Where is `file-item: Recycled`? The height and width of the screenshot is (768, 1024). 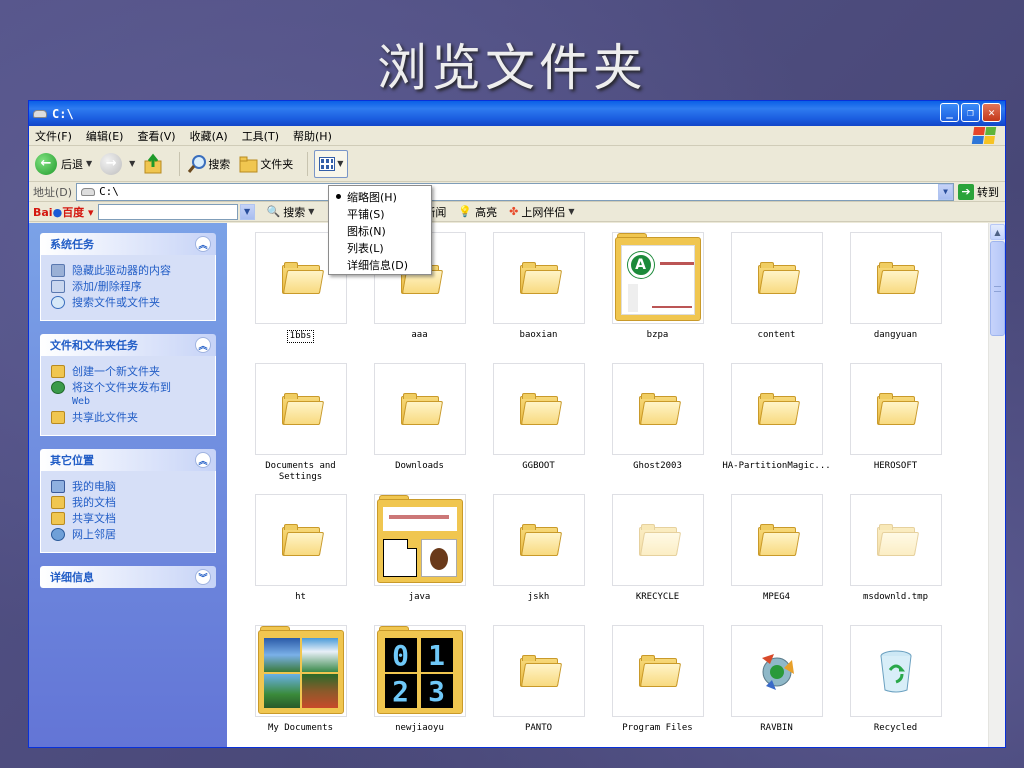 file-item: Recycled is located at coordinates (895, 686).